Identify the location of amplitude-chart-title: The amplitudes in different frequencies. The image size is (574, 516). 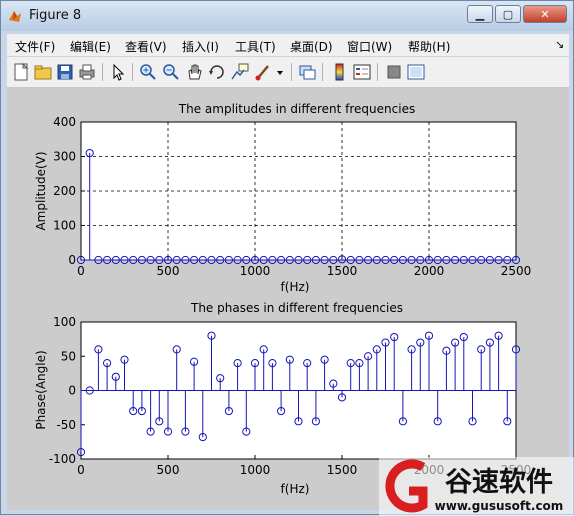
(296, 109).